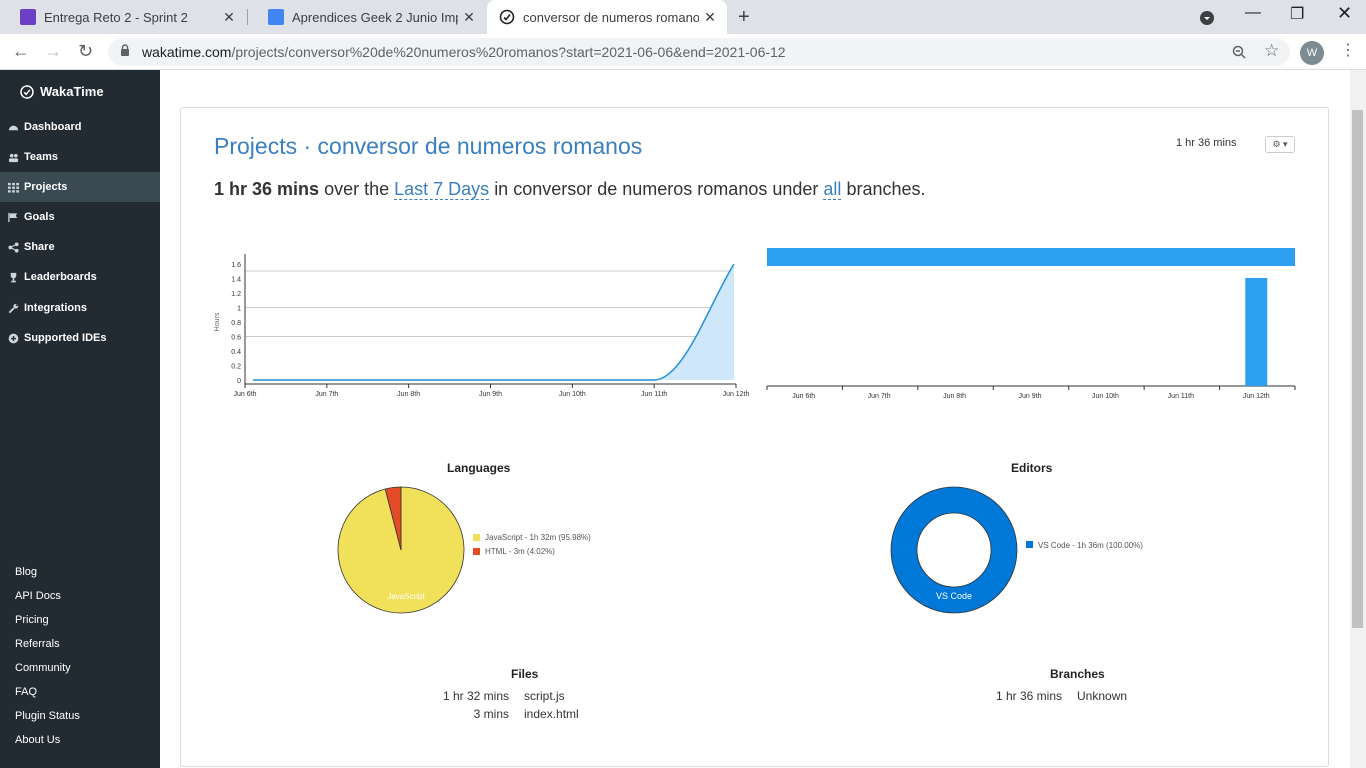 This screenshot has height=768, width=1366. What do you see at coordinates (39, 247) in the screenshot?
I see `sidebar-item-label: Share` at bounding box center [39, 247].